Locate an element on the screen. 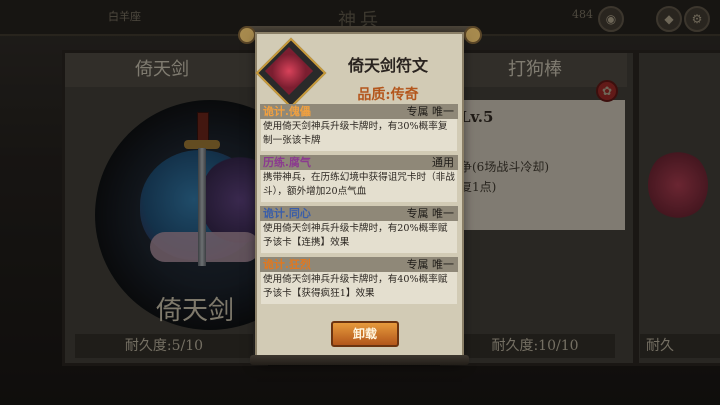 The height and width of the screenshot is (405, 720). scroll-roller-bottom is located at coordinates (359, 360).